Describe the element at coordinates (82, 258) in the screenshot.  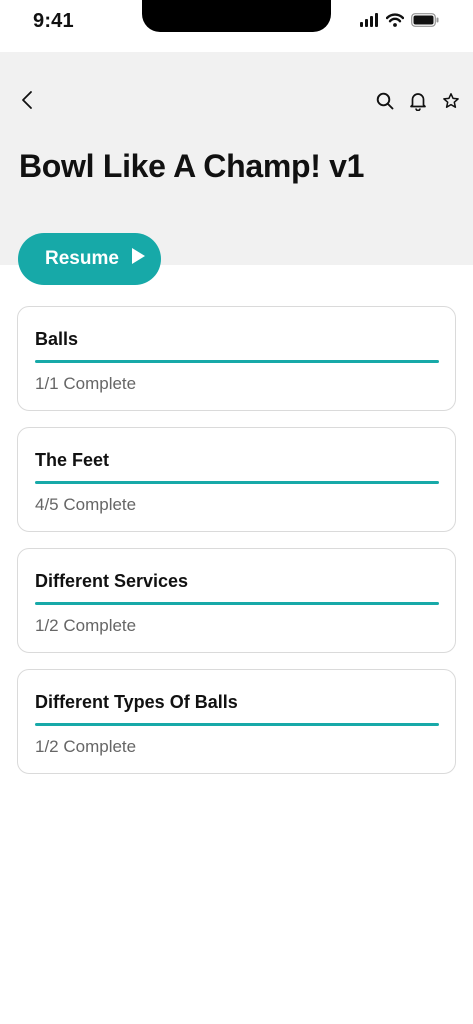
I see `resume-label: Resume` at that location.